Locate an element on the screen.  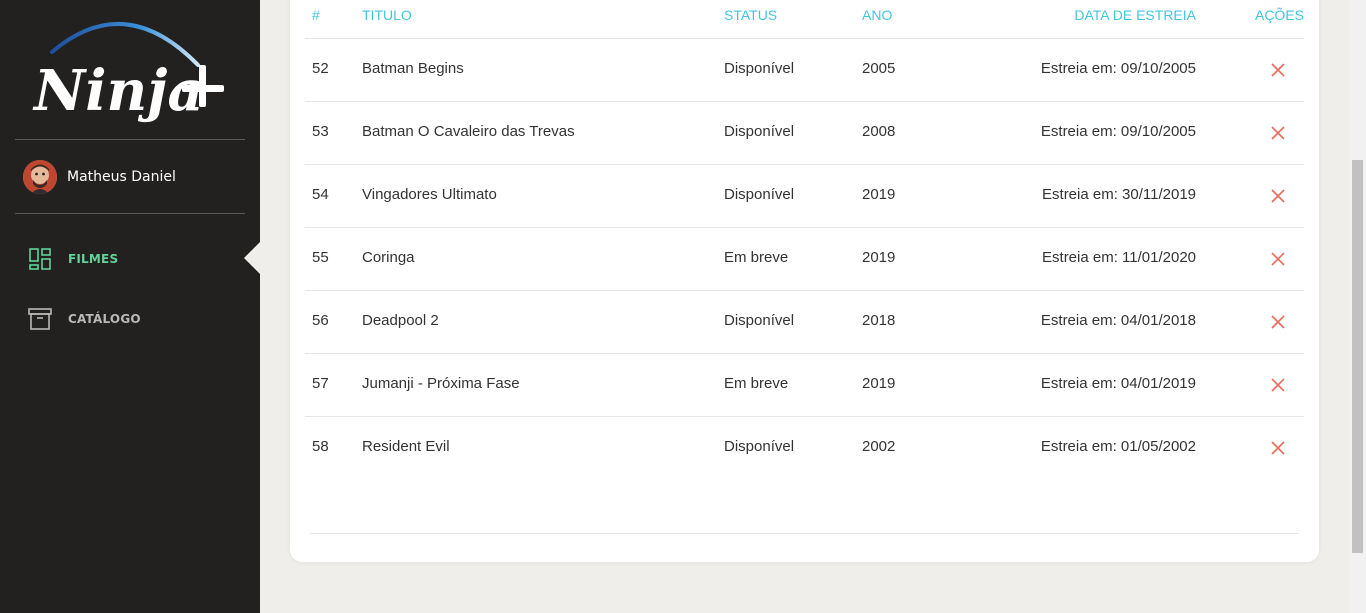
cell-title: Jumanji - Próxima Fase is located at coordinates (441, 383).